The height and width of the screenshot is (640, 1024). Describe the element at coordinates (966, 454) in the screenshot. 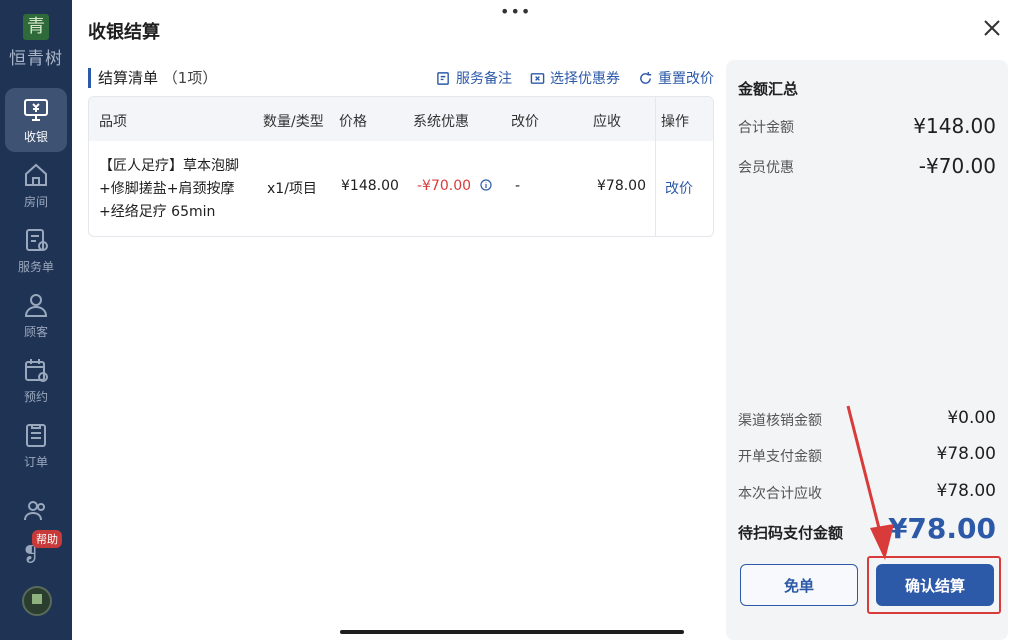

I see `open-pay-value: ¥78.00` at that location.